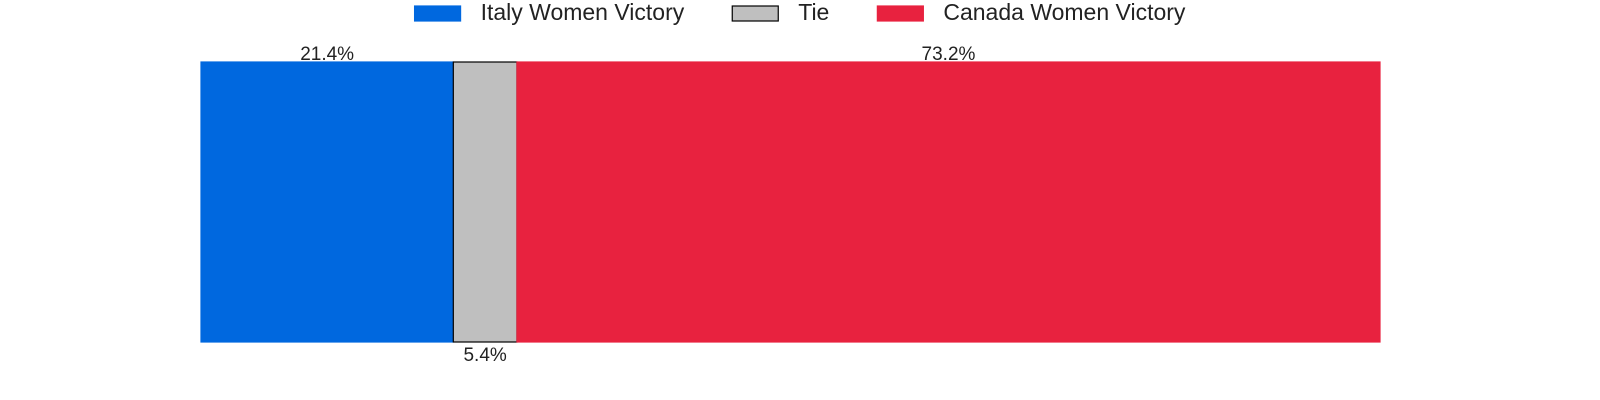  I want to click on legend-label-canada-women-victory: Canada Women Victory, so click(1064, 12).